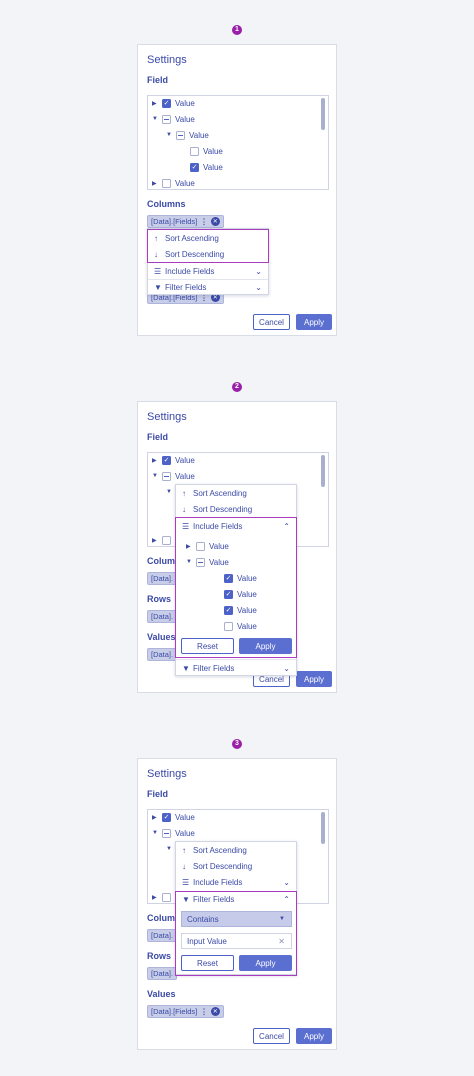  Describe the element at coordinates (236, 941) in the screenshot. I see `filter-input: Input Value ✕` at that location.